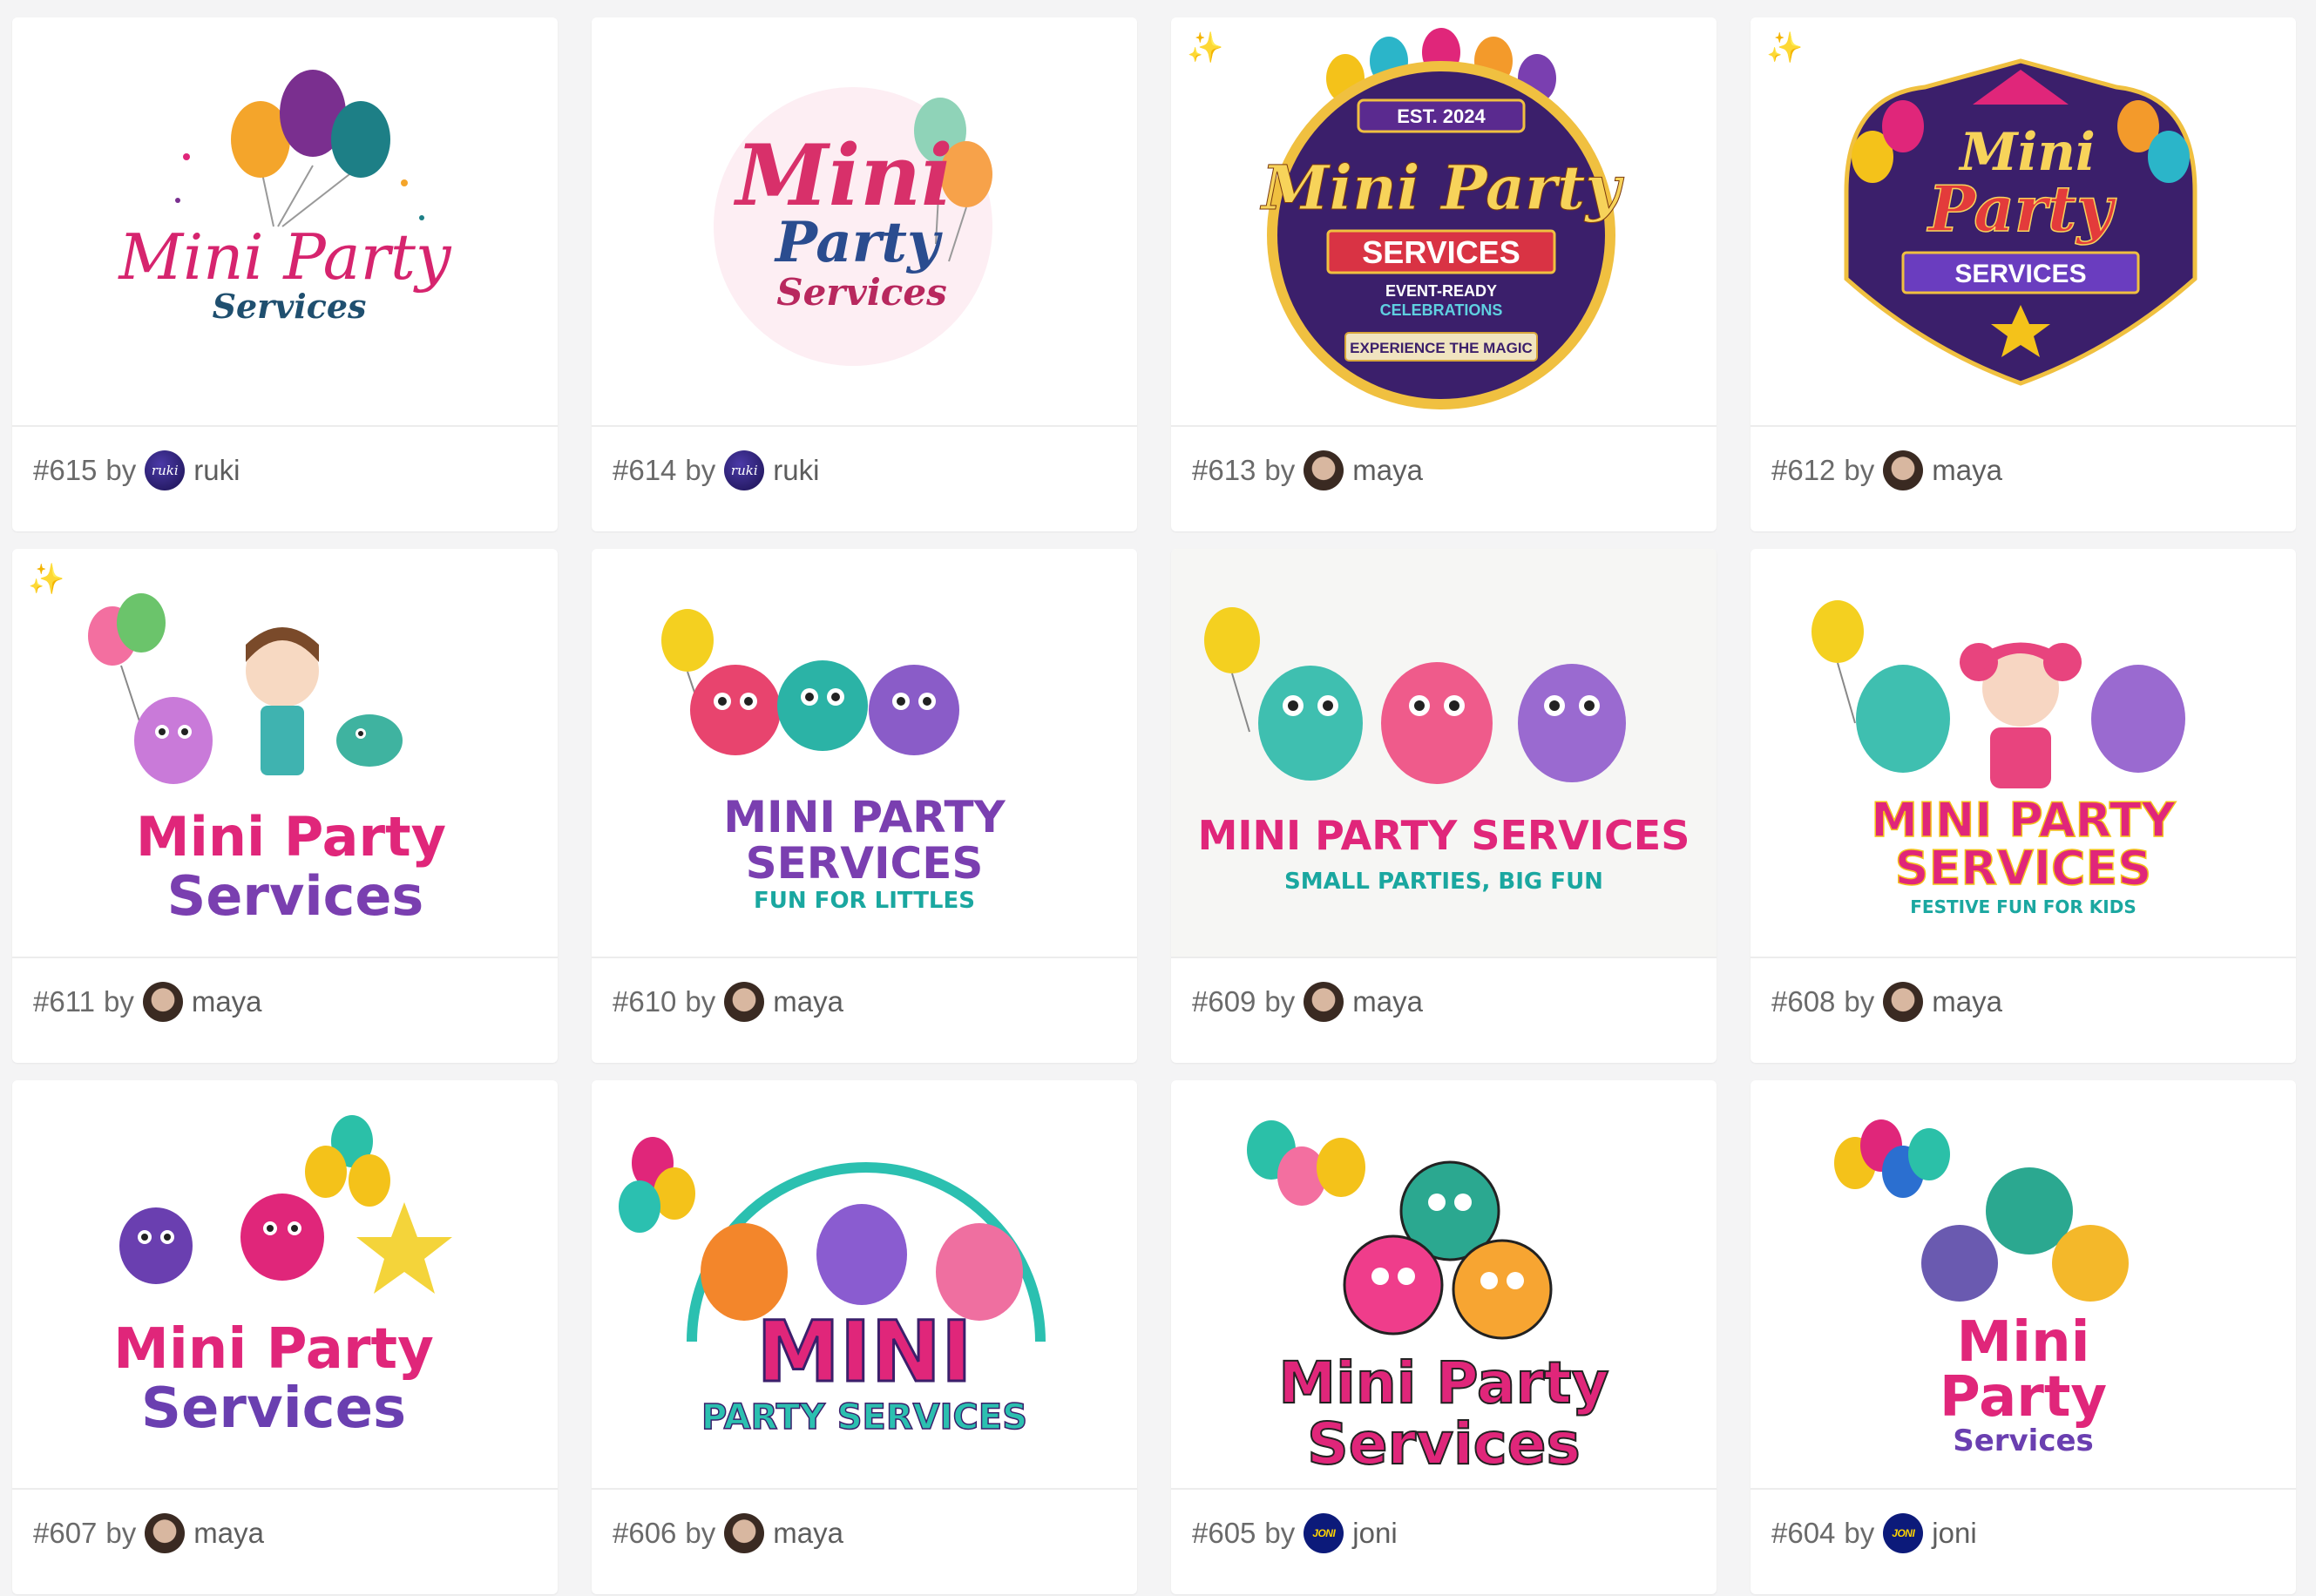 The image size is (2316, 1596). I want to click on logo-number: #605, so click(1224, 1533).